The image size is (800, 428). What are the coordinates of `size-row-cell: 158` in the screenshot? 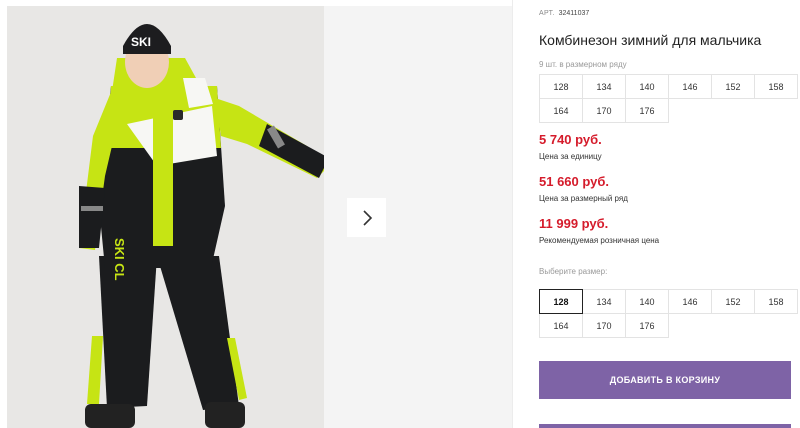 It's located at (776, 86).